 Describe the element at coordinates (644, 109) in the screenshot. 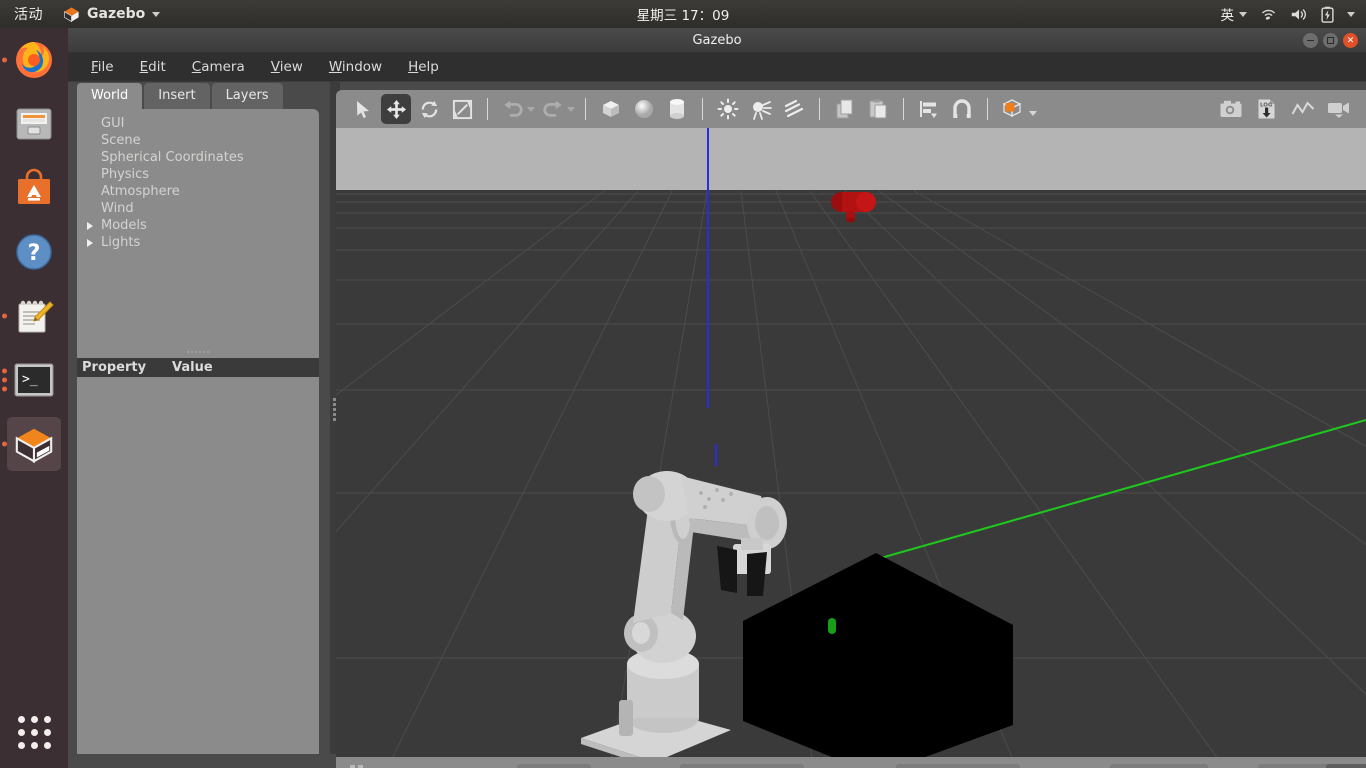

I see `insert-sphere-tool` at that location.